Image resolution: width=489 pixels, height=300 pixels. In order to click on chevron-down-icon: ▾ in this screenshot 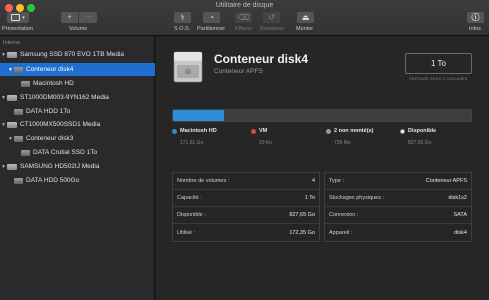, I will do `click(23, 17)`.